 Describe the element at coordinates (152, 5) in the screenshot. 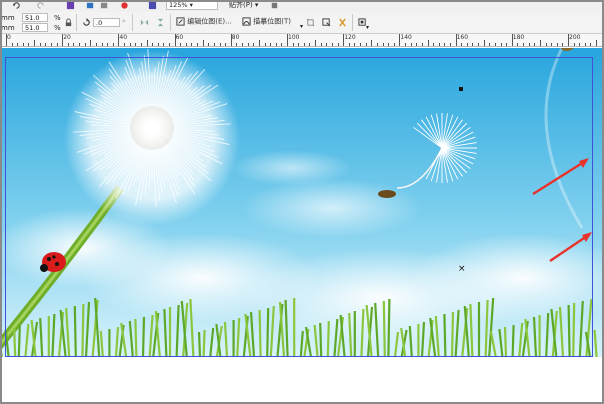

I see `welcome-icon` at that location.